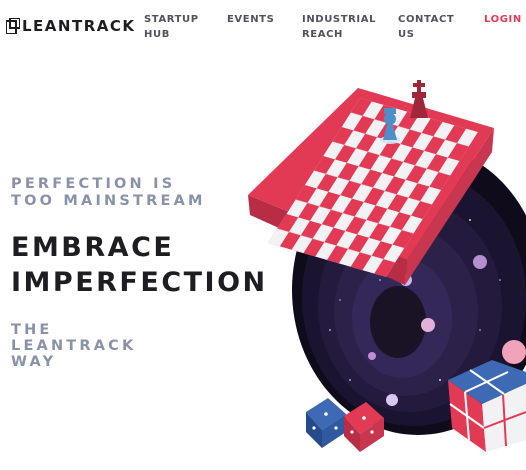  Describe the element at coordinates (252, 19) in the screenshot. I see `nav-events: EVENTS` at that location.